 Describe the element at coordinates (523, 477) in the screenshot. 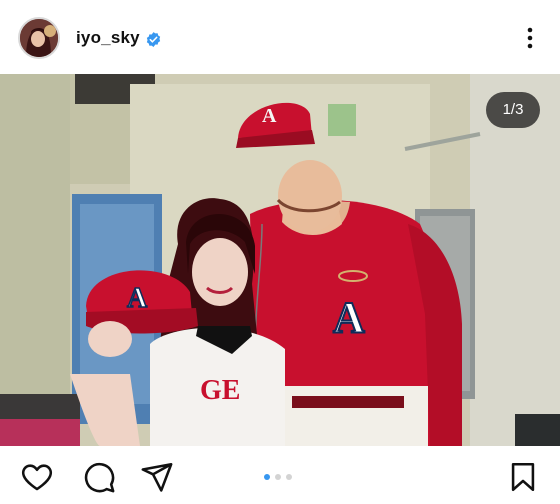

I see `bookmark-icon` at that location.